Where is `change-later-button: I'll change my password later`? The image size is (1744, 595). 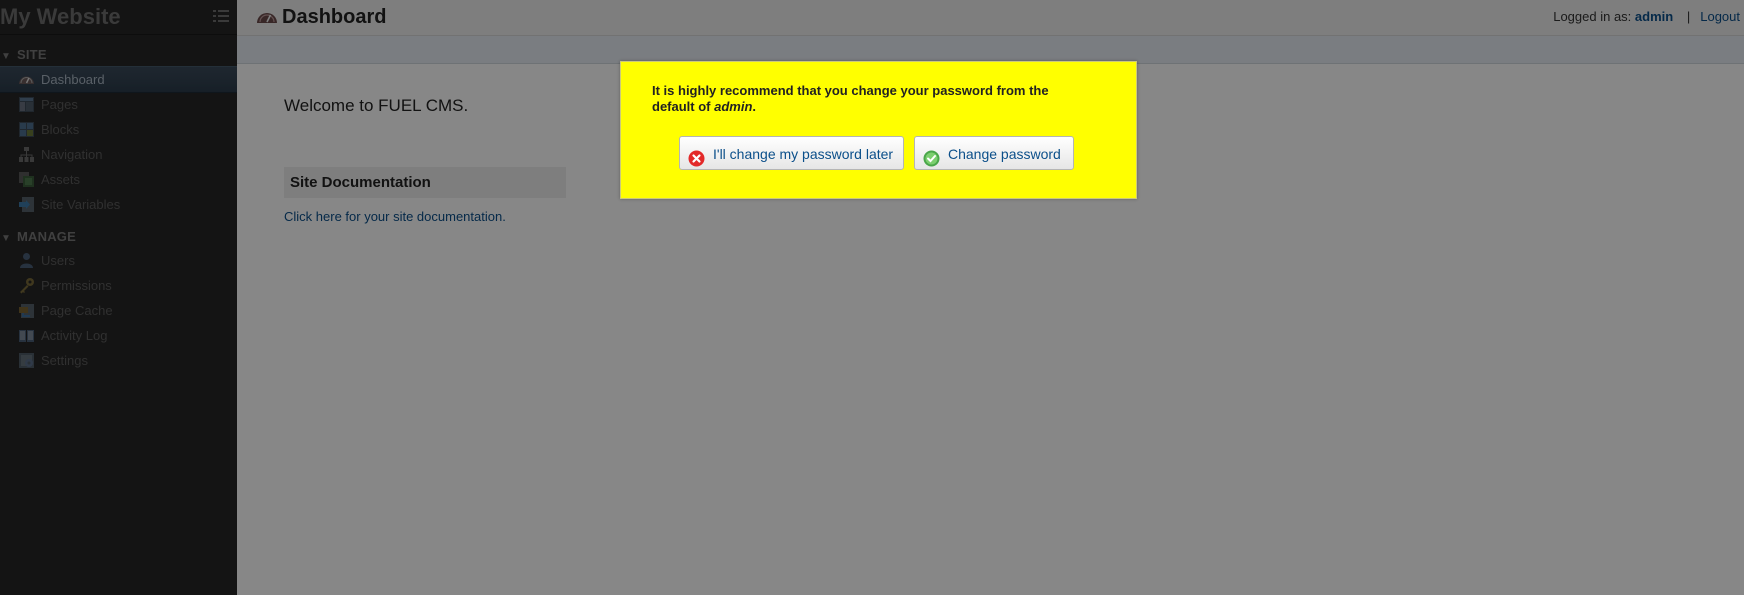
change-later-button: I'll change my password later is located at coordinates (791, 153).